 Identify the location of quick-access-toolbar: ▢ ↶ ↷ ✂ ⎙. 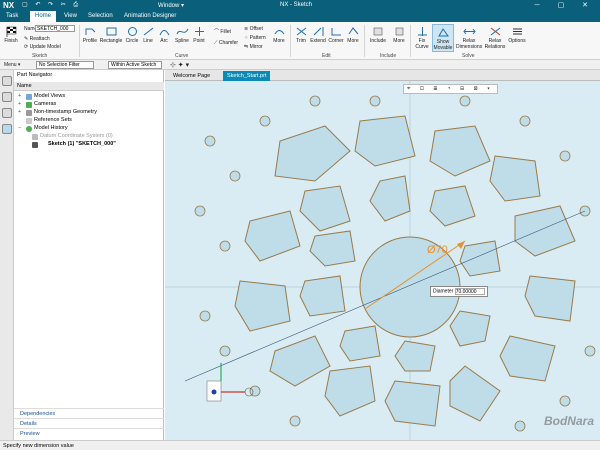
(51, 5).